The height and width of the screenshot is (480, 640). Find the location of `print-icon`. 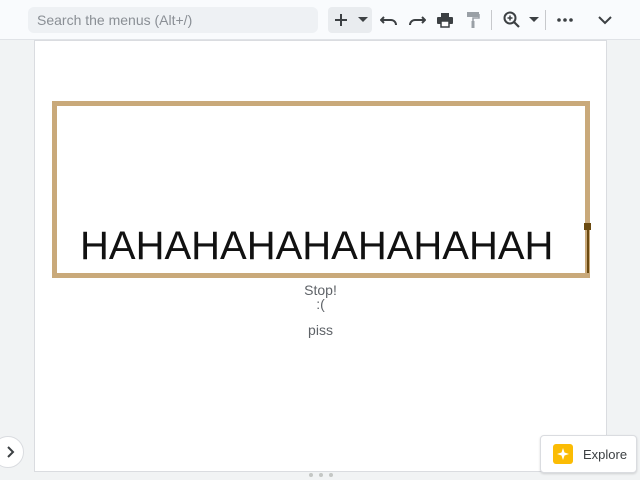

print-icon is located at coordinates (445, 20).